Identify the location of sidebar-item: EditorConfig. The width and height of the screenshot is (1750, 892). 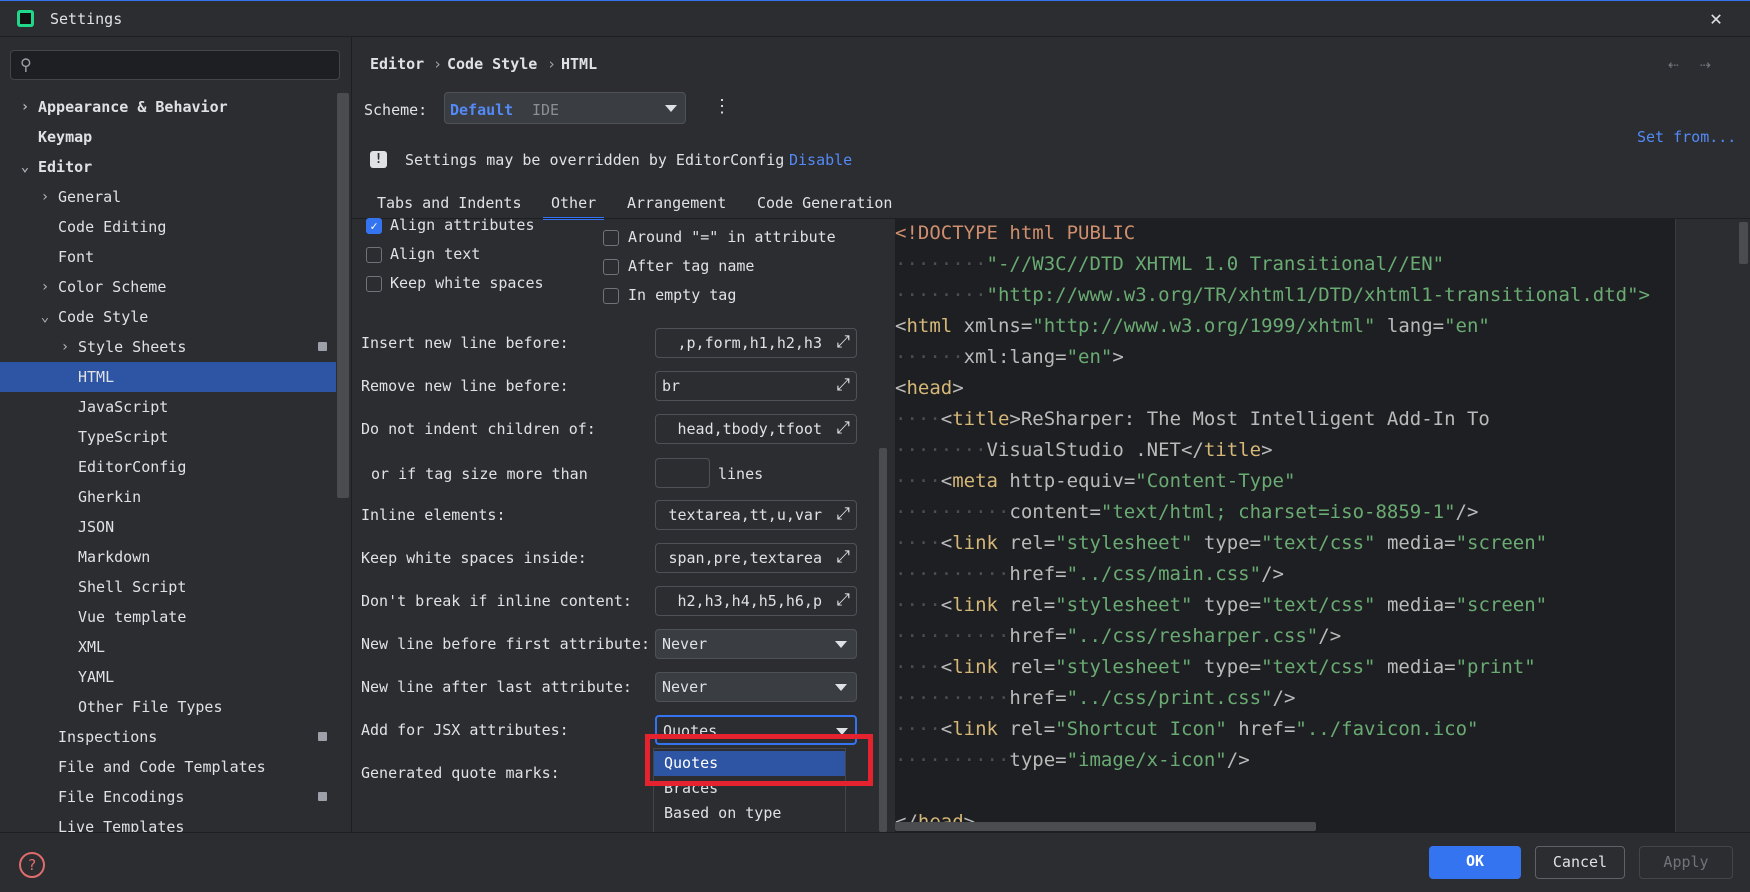
(168, 467).